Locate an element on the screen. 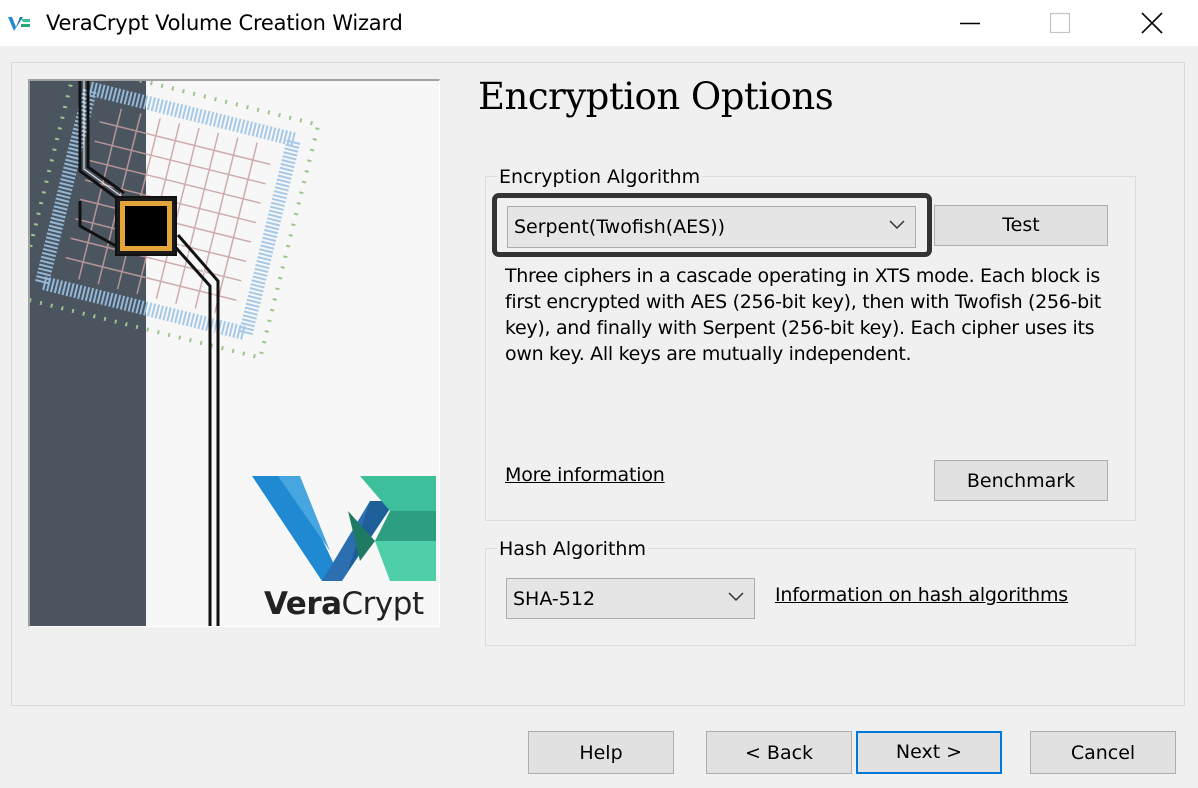 Image resolution: width=1198 pixels, height=788 pixels. maximize-icon is located at coordinates (1060, 23).